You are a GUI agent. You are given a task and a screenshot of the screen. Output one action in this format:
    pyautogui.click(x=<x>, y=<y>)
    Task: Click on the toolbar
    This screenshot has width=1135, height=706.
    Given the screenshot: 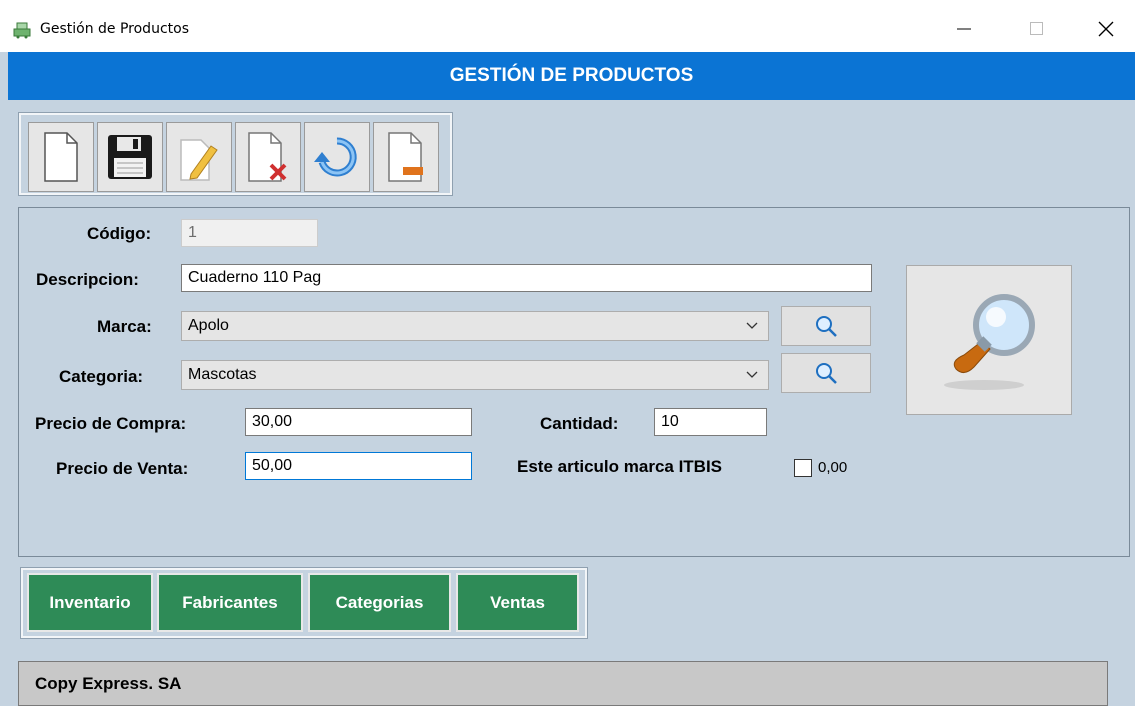 What is the action you would take?
    pyautogui.click(x=235, y=154)
    